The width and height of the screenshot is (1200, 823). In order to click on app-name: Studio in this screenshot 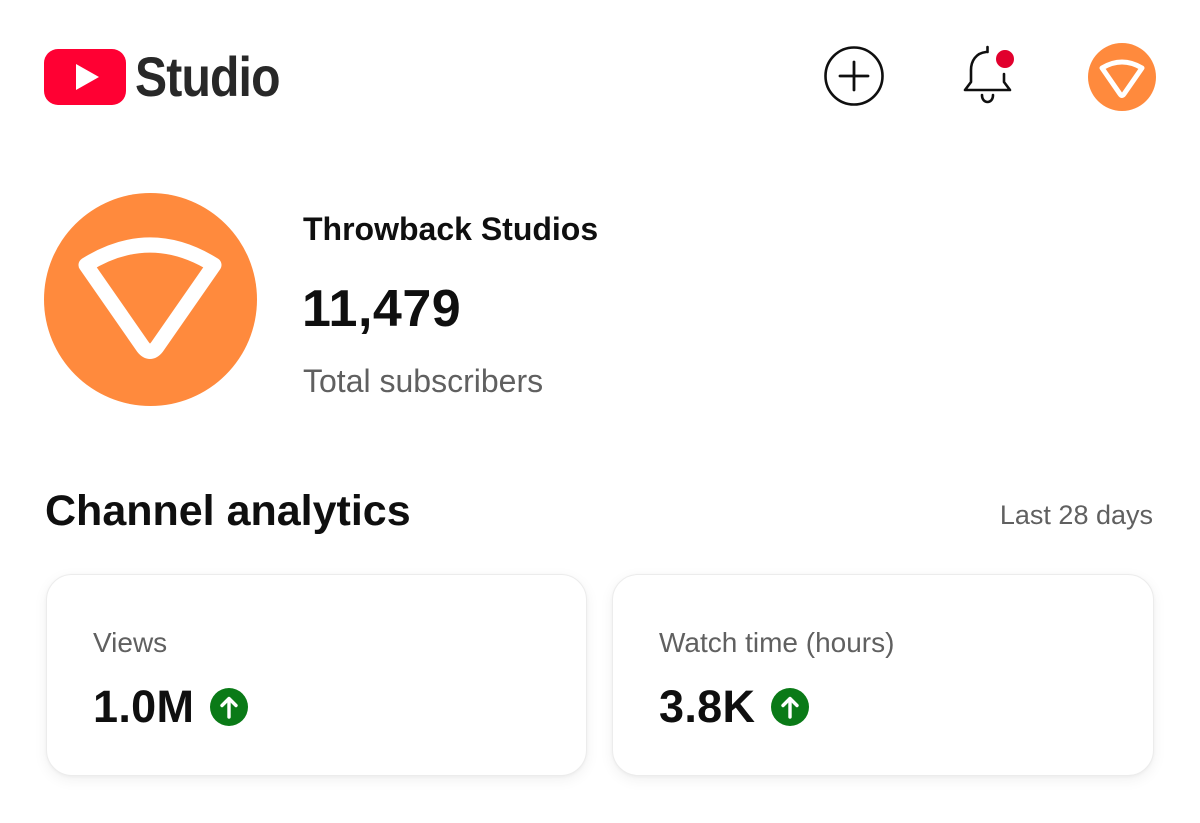, I will do `click(208, 76)`.